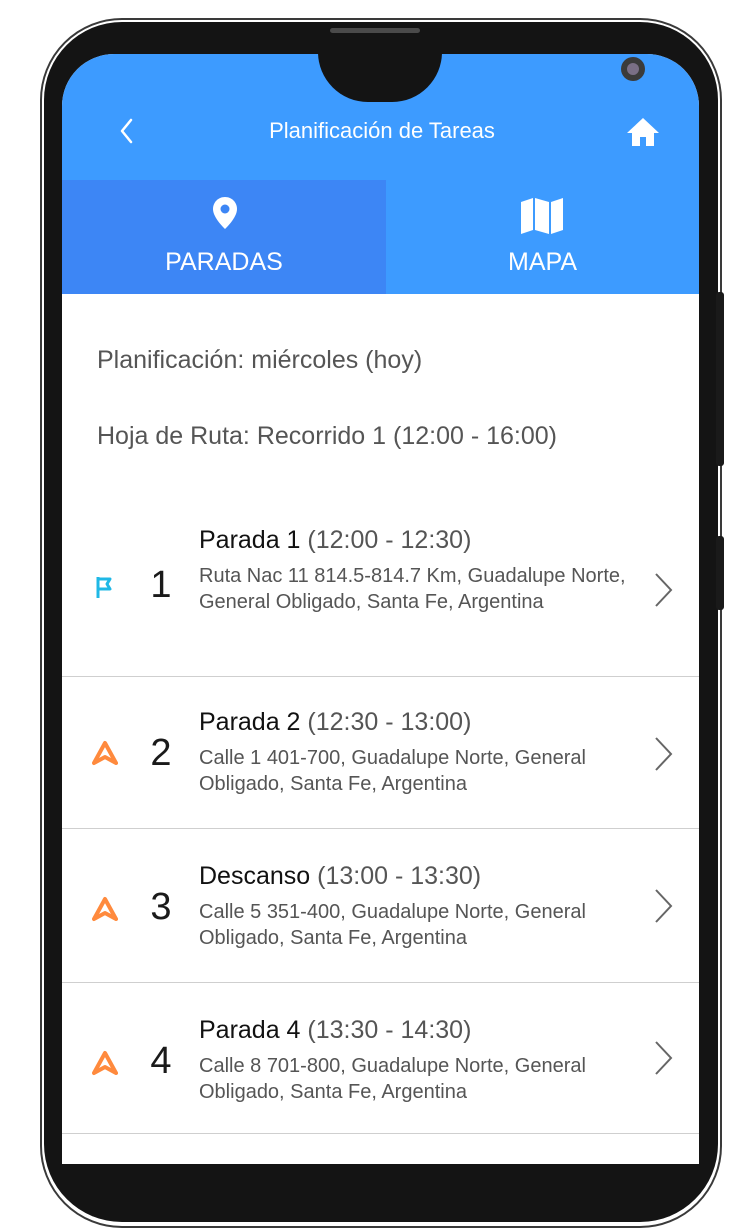  I want to click on earpiece-speaker, so click(375, 30).